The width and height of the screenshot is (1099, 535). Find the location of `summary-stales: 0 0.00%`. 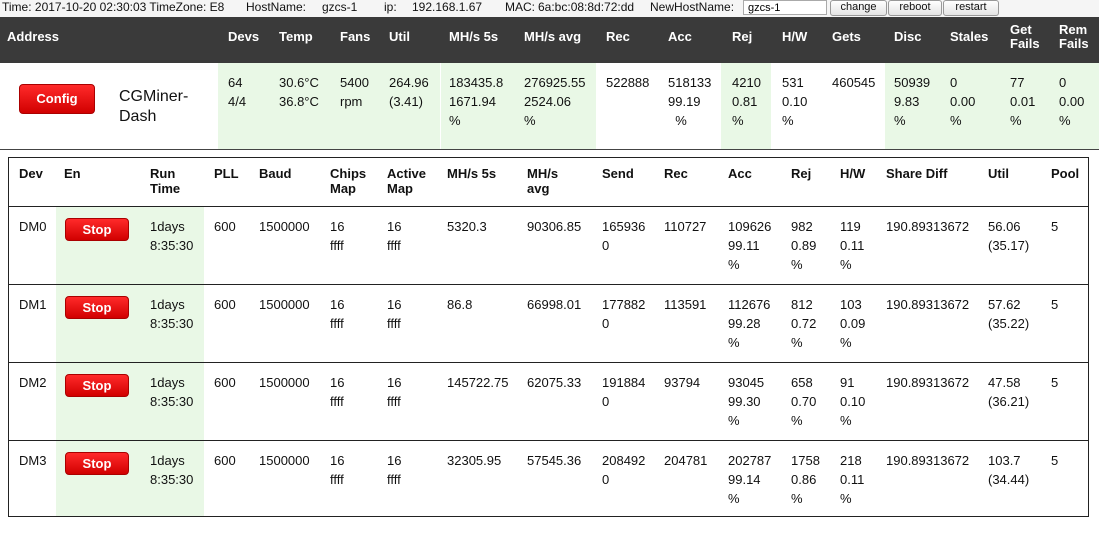

summary-stales: 0 0.00% is located at coordinates (963, 101).